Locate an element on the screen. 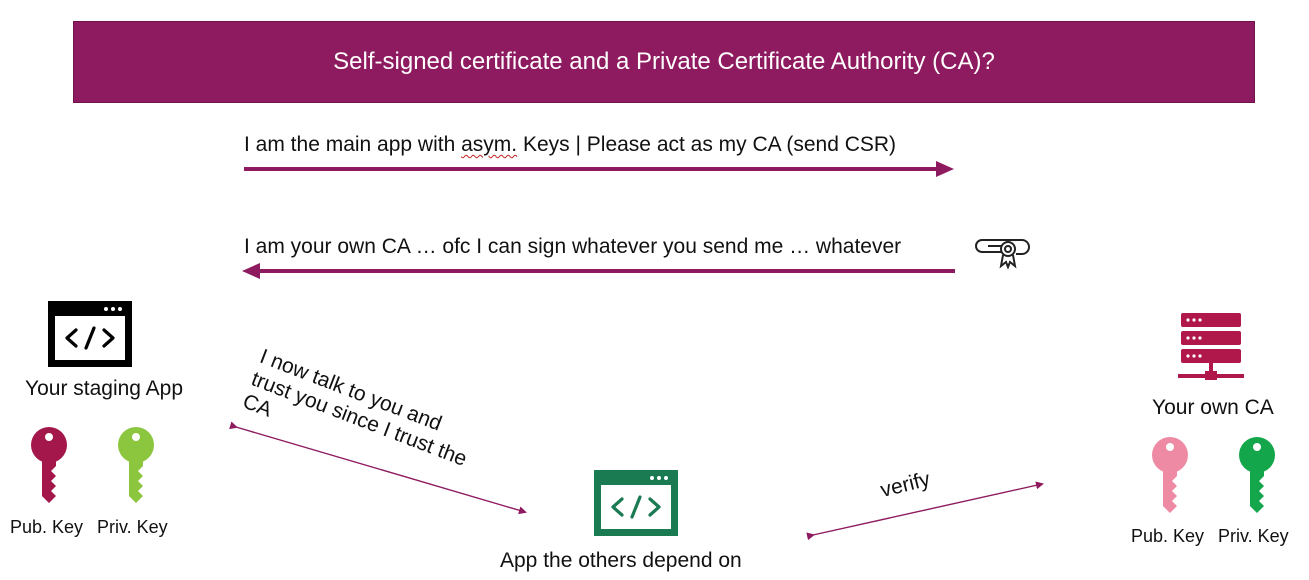 Image resolution: width=1309 pixels, height=580 pixels. dependent-app-icon is located at coordinates (636, 503).